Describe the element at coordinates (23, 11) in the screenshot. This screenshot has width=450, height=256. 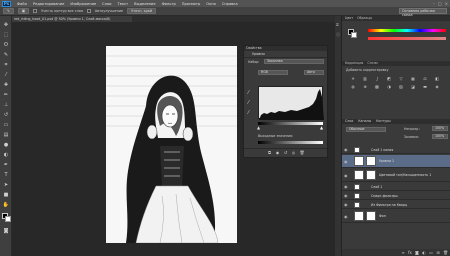
I see `selection-mode-icon: ▣` at that location.